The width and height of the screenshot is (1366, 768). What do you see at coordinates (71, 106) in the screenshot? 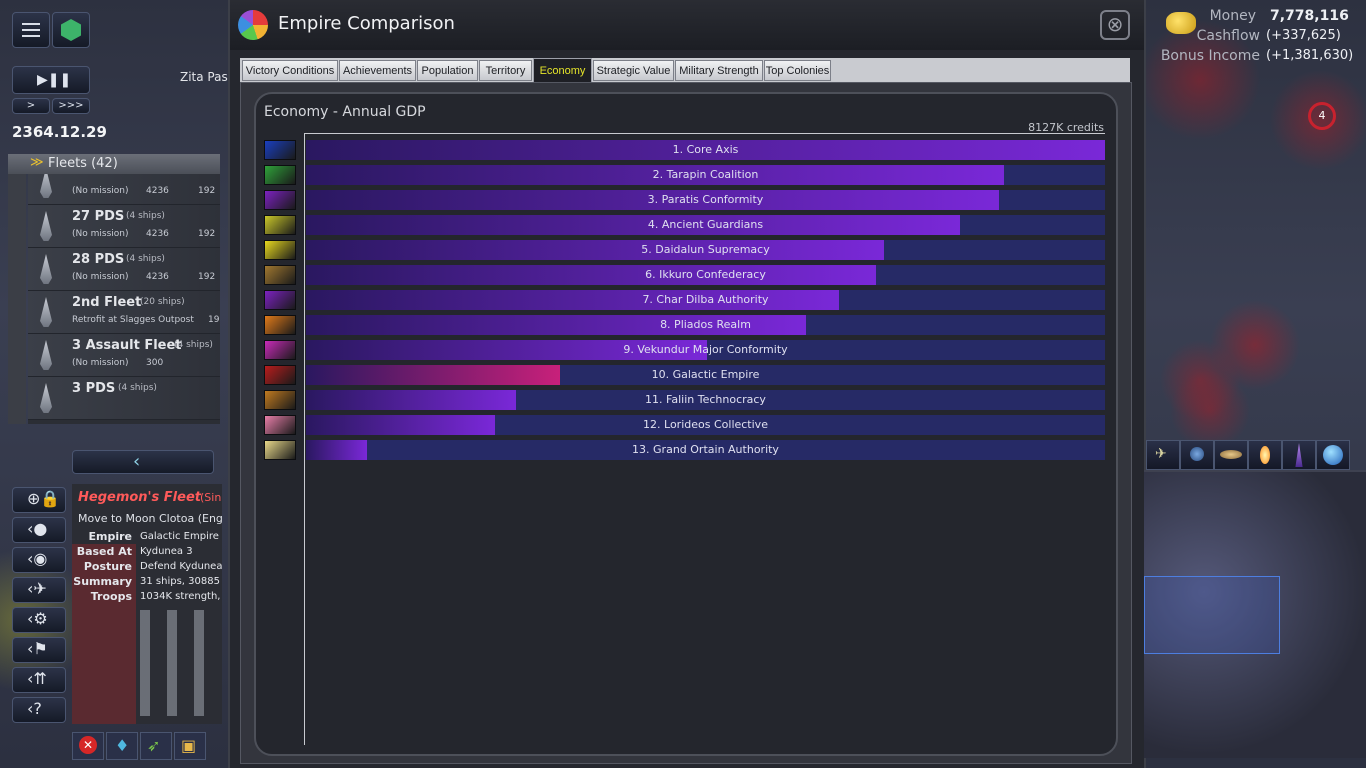
I see `speed-fast-button: >>>` at bounding box center [71, 106].